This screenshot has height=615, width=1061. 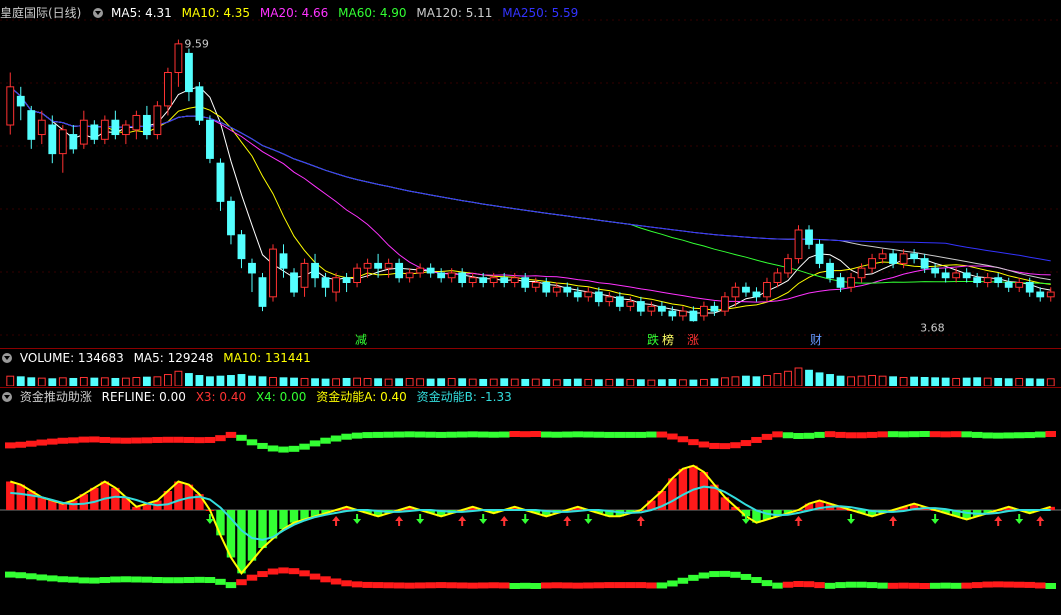 What do you see at coordinates (693, 340) in the screenshot?
I see `event-marker-zhang: 涨` at bounding box center [693, 340].